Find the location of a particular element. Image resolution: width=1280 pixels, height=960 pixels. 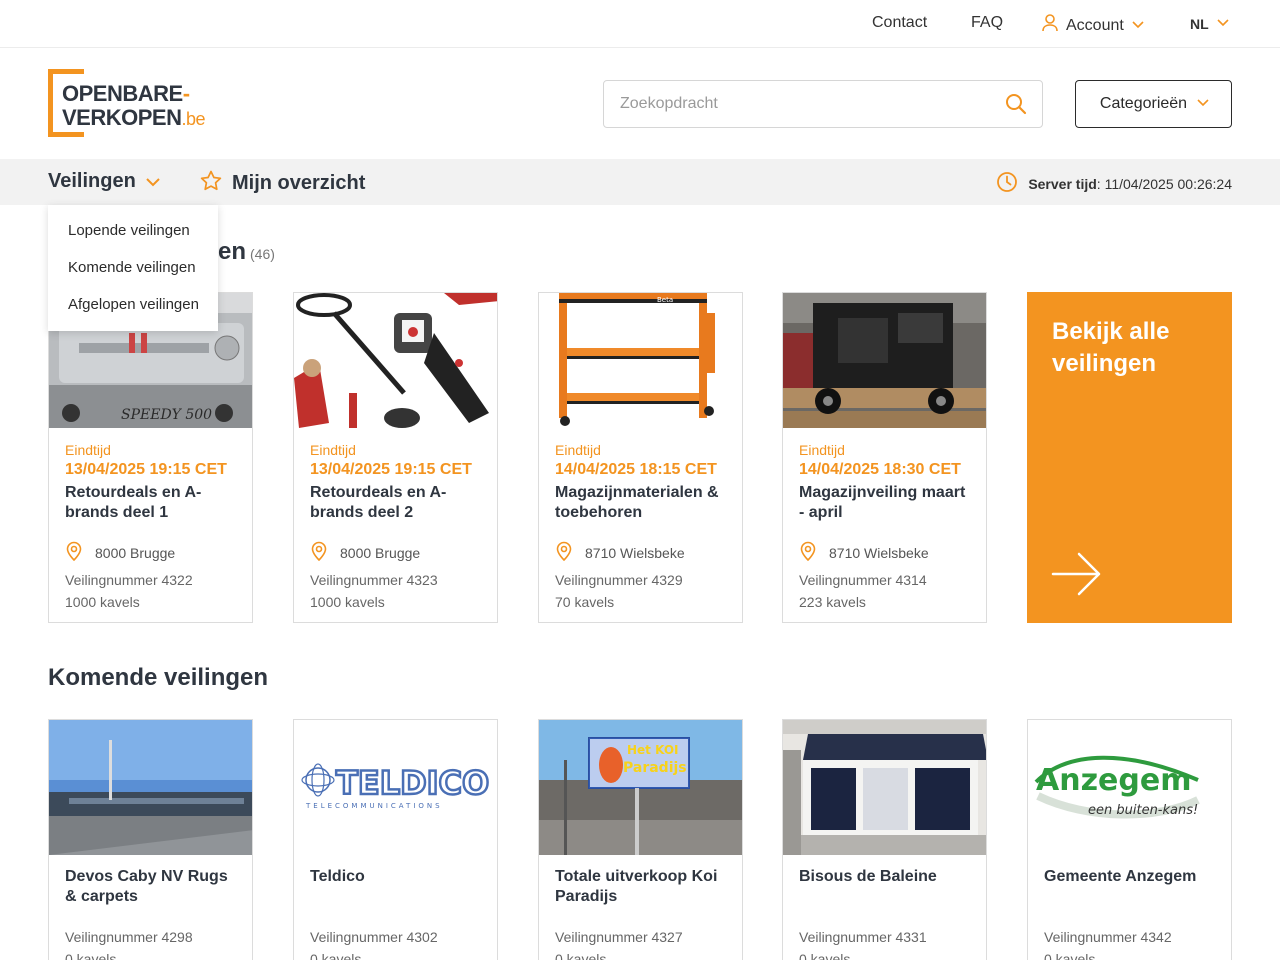

view-all-auctions-tile: Bekijk alle veilingen is located at coordinates (1129, 457).